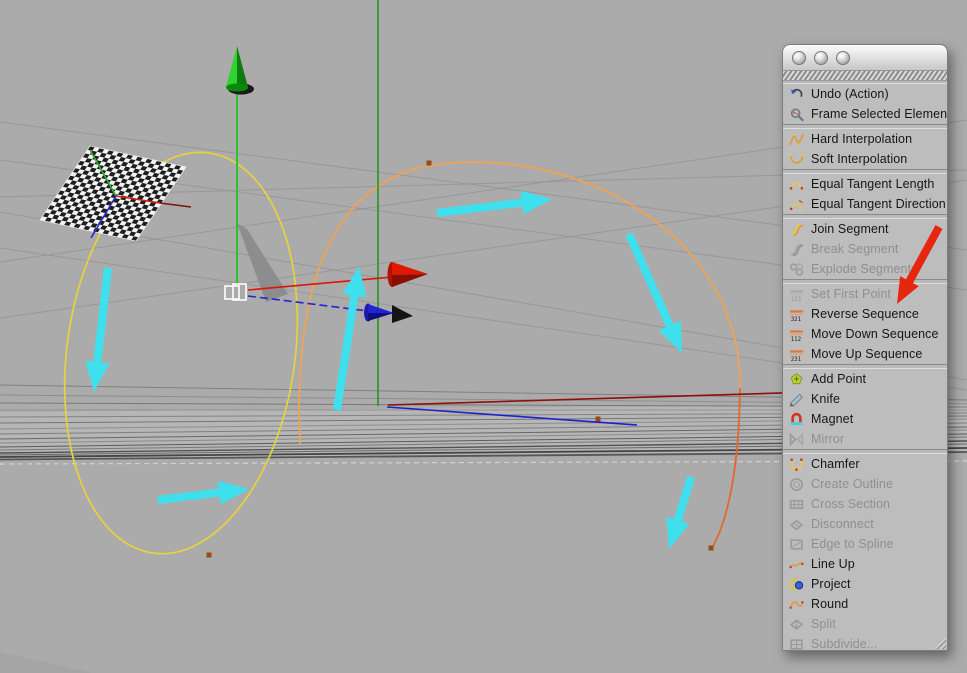  What do you see at coordinates (796, 204) in the screenshot?
I see `tan-dir-icon` at bounding box center [796, 204].